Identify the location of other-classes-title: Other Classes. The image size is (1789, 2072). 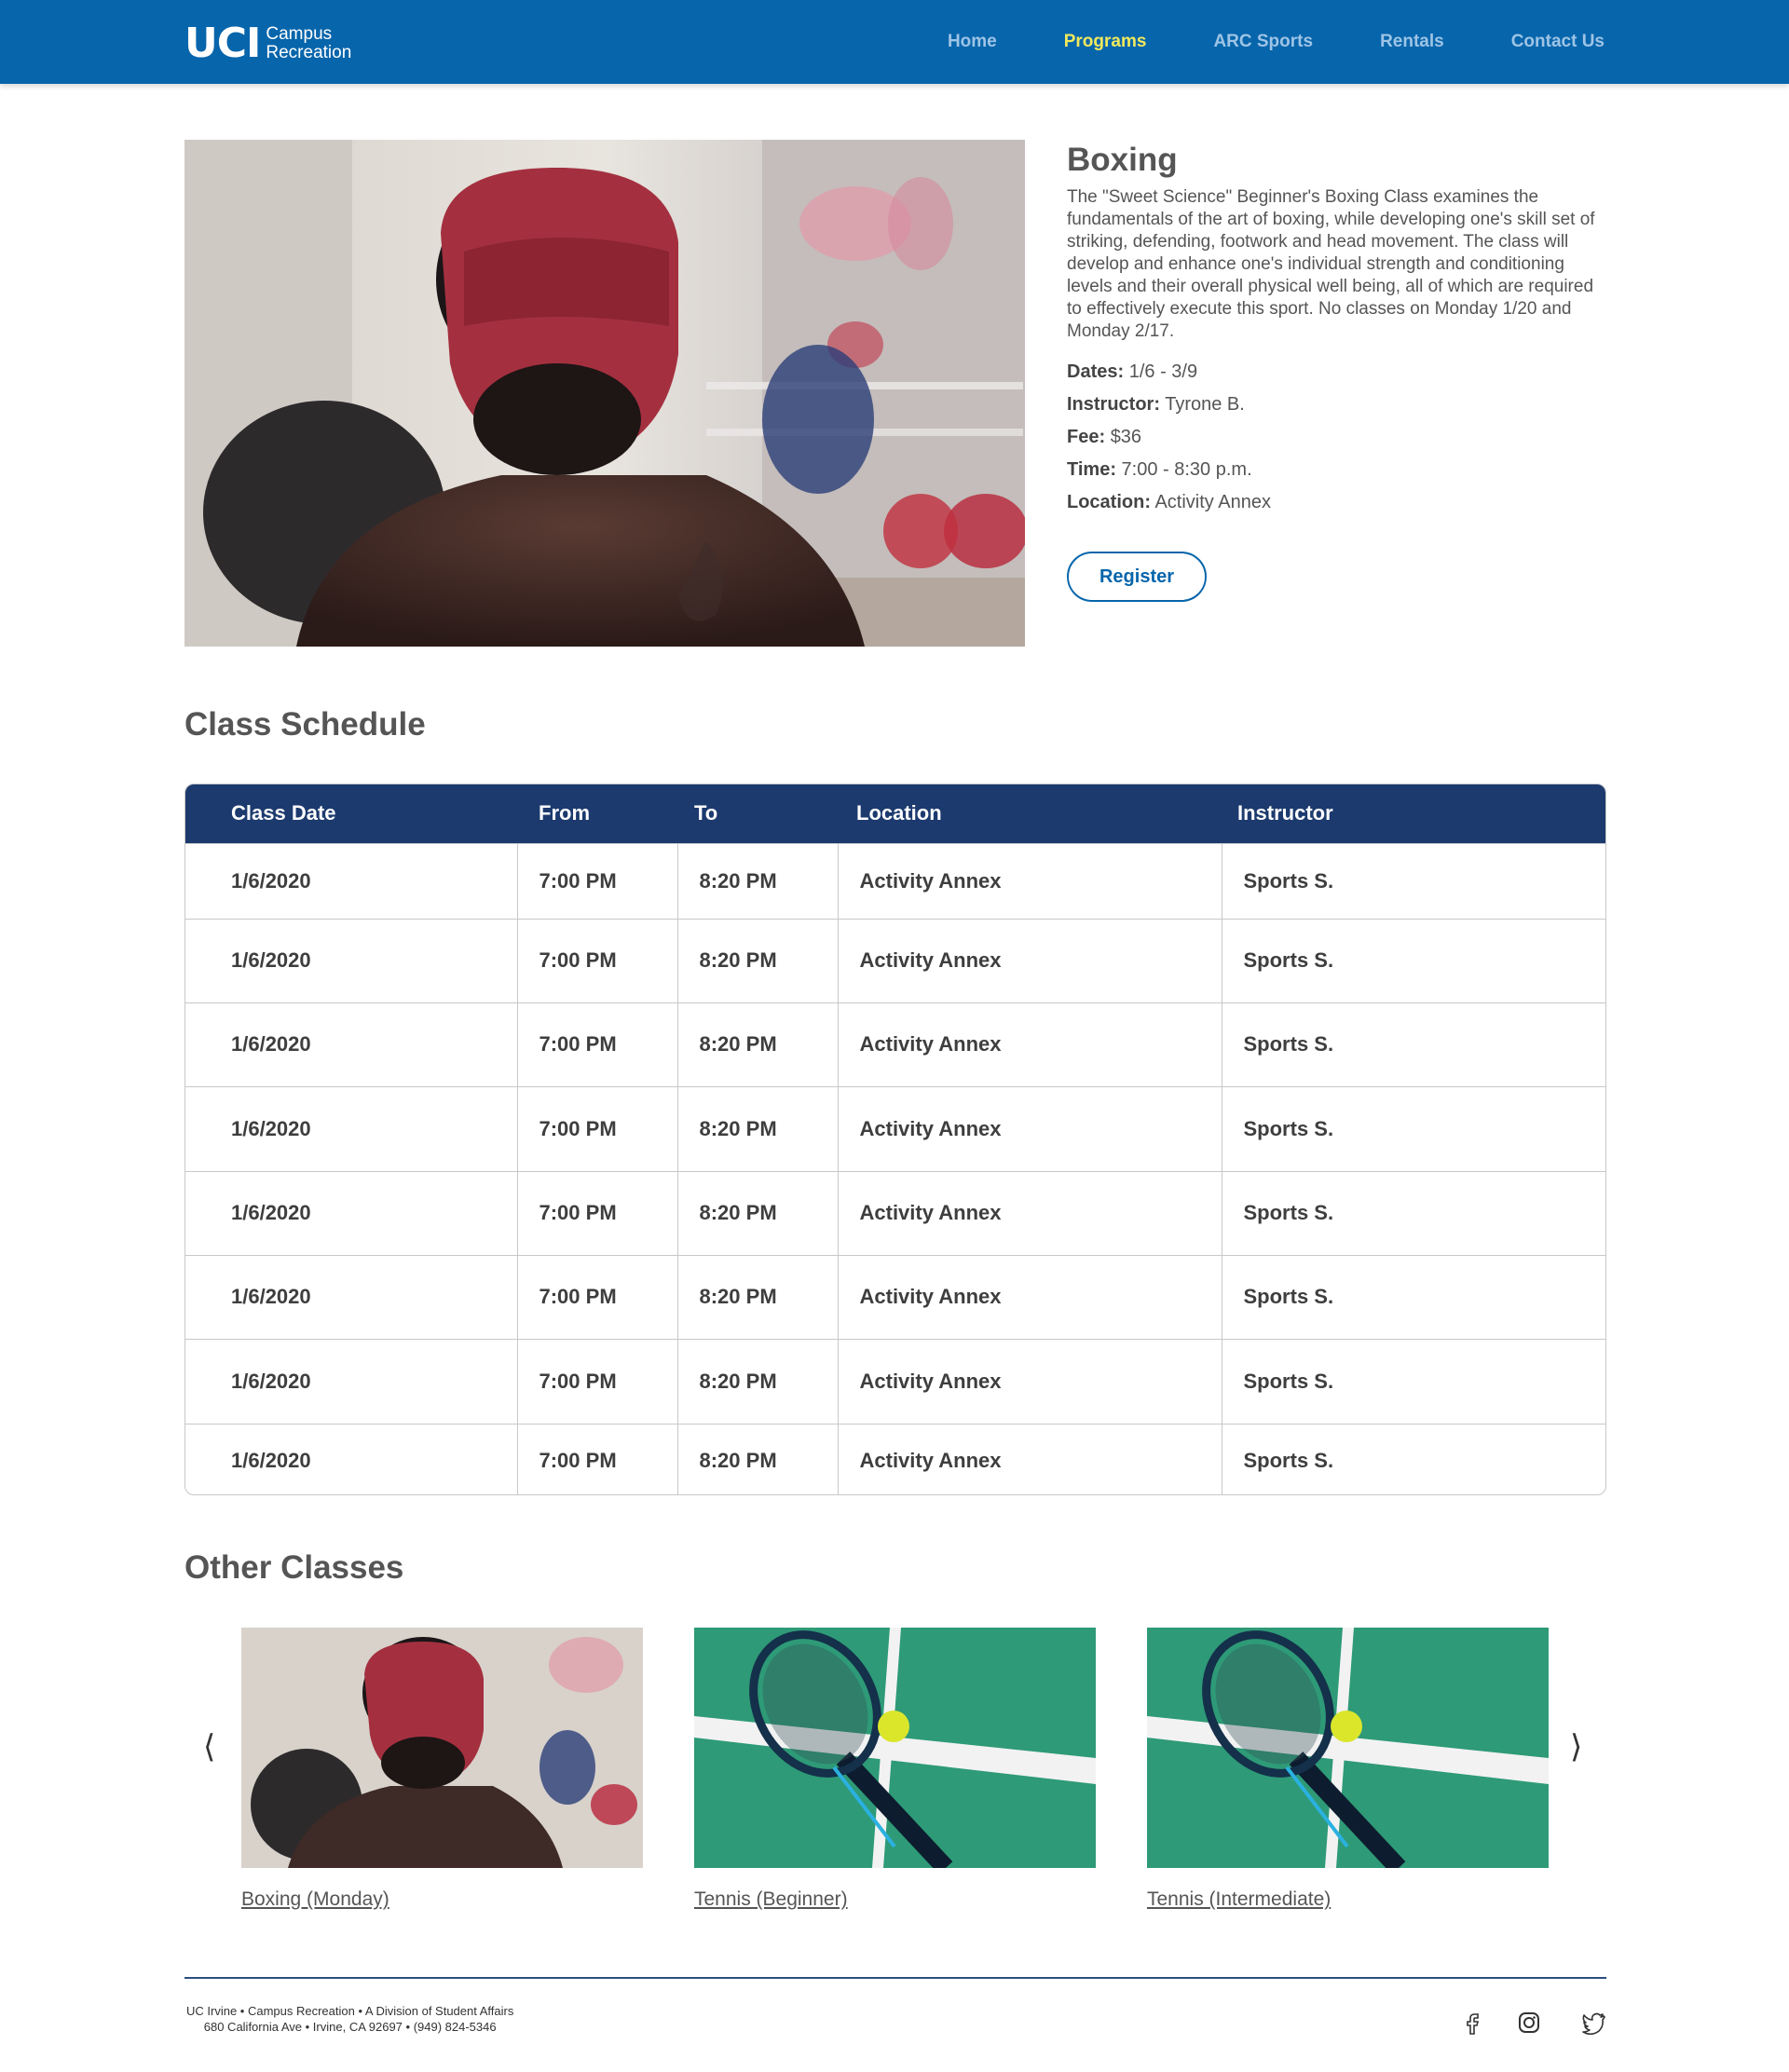
(294, 1567).